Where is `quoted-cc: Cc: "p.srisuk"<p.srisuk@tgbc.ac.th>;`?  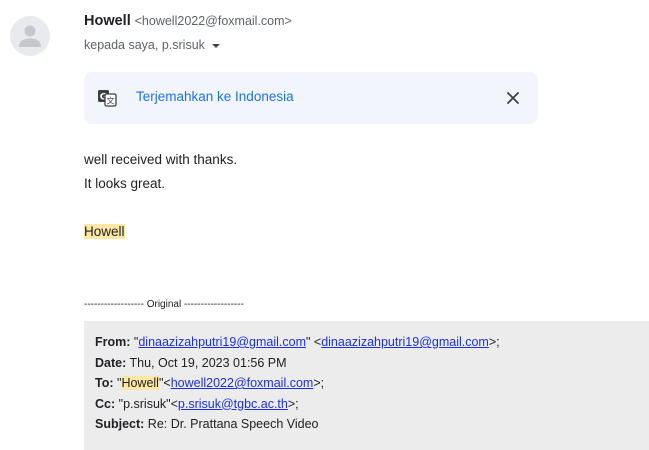 quoted-cc: Cc: "p.srisuk"<p.srisuk@tgbc.ac.th>; is located at coordinates (366, 404).